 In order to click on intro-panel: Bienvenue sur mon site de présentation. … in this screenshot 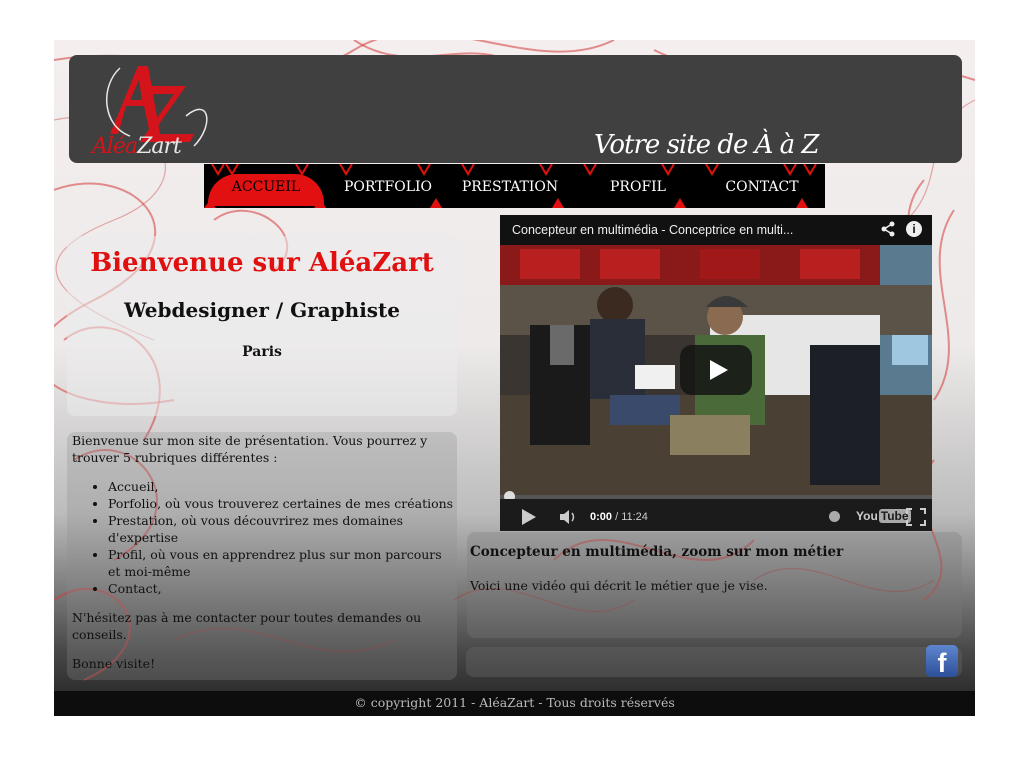, I will do `click(262, 556)`.